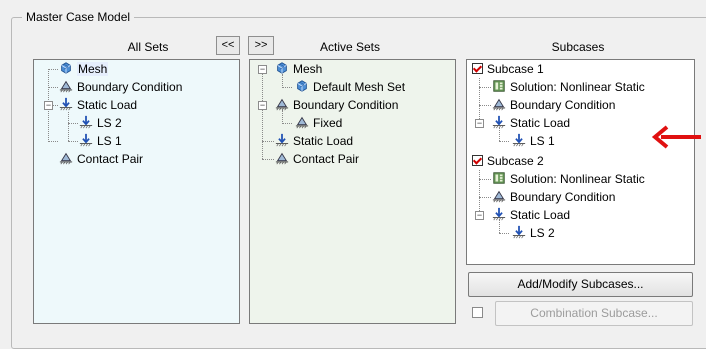 The image size is (706, 349). I want to click on red-arrow-icon, so click(676, 137).